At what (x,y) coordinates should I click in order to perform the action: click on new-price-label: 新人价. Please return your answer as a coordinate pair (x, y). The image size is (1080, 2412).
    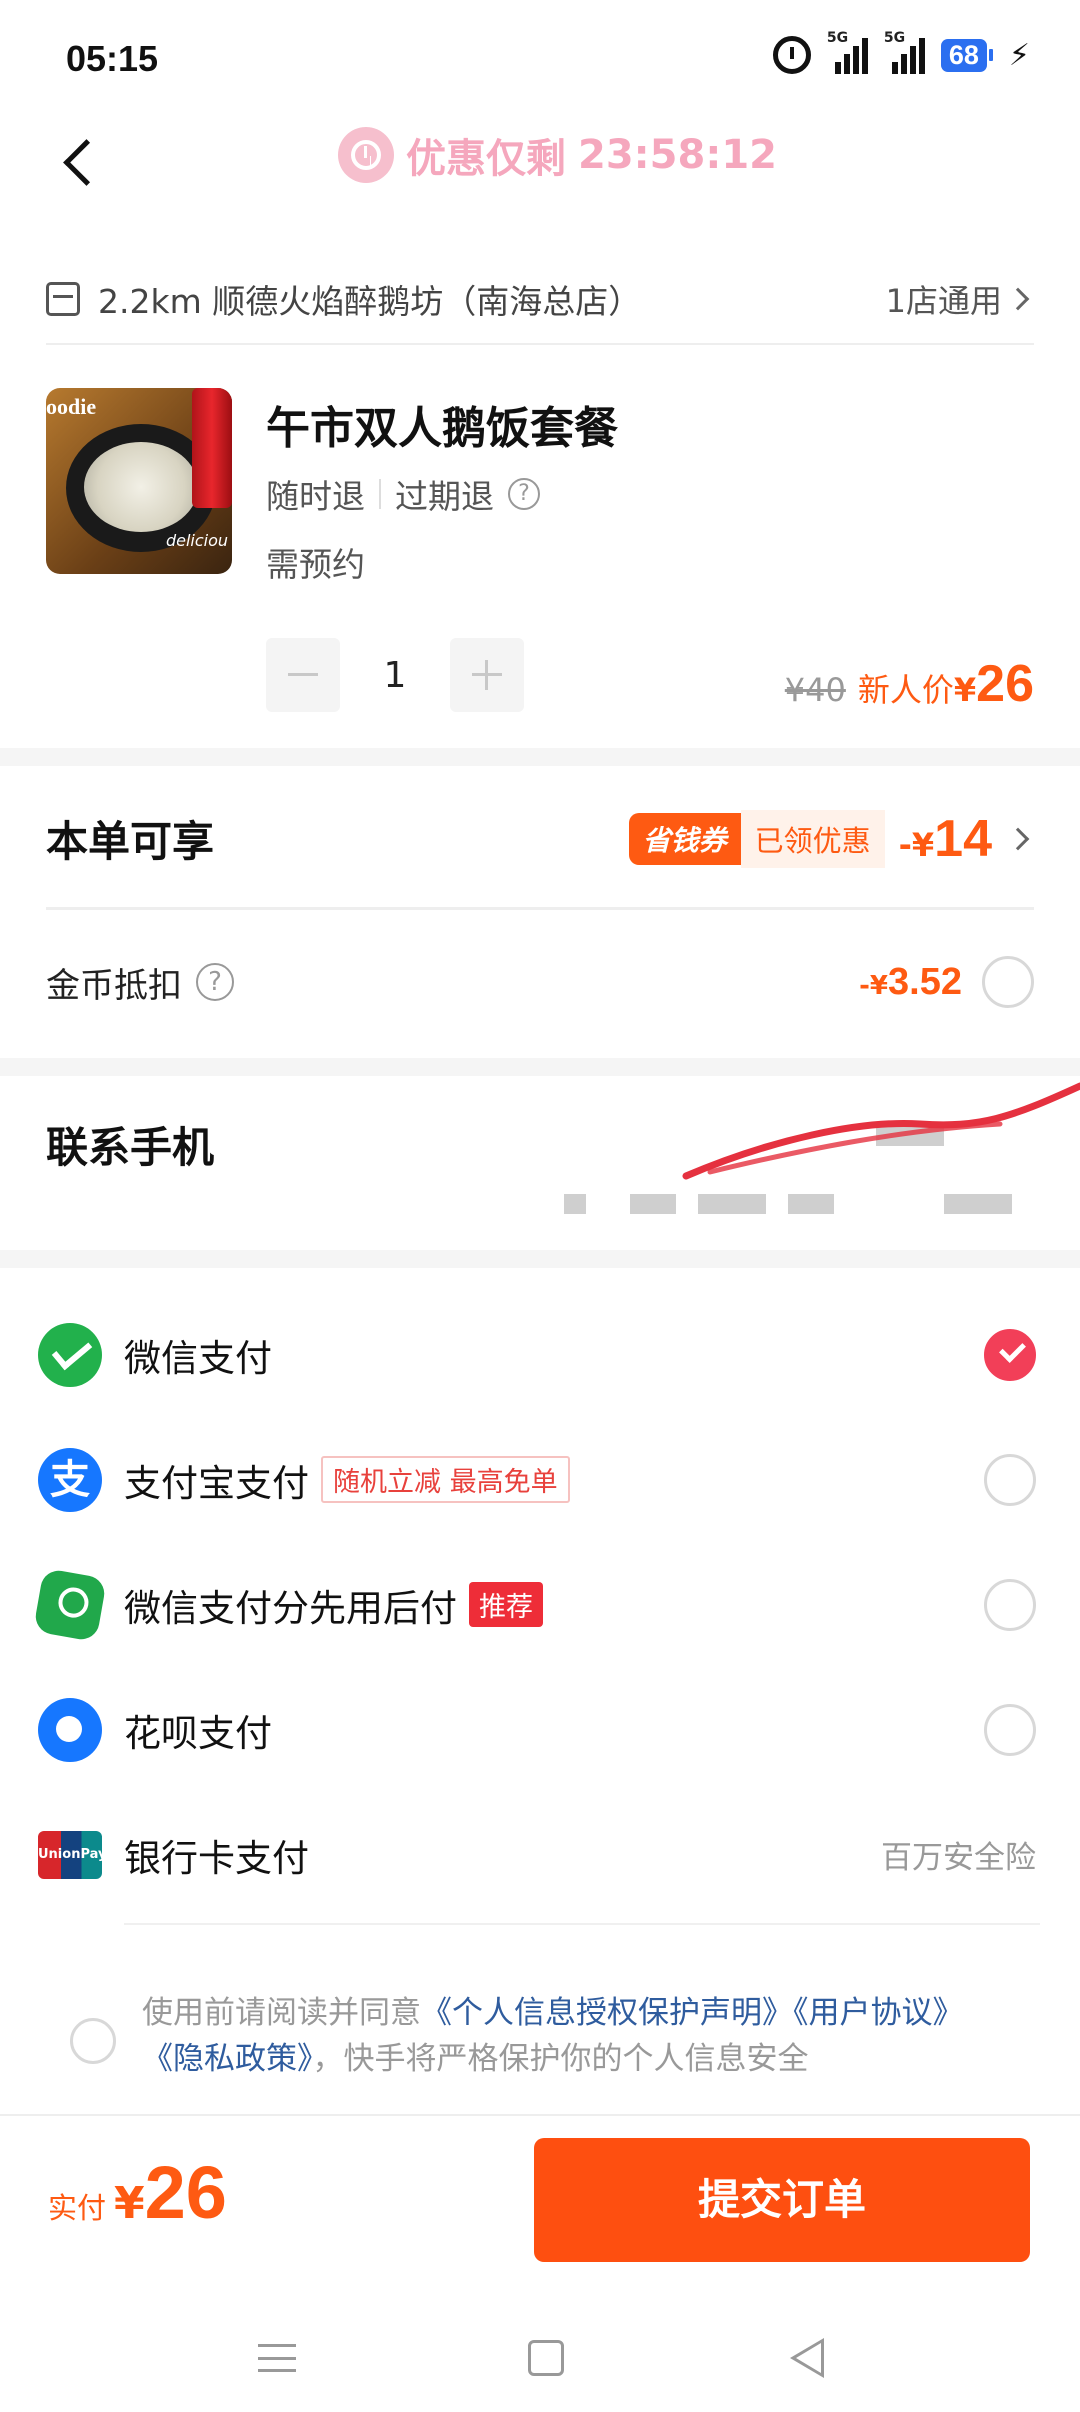
    Looking at the image, I should click on (905, 690).